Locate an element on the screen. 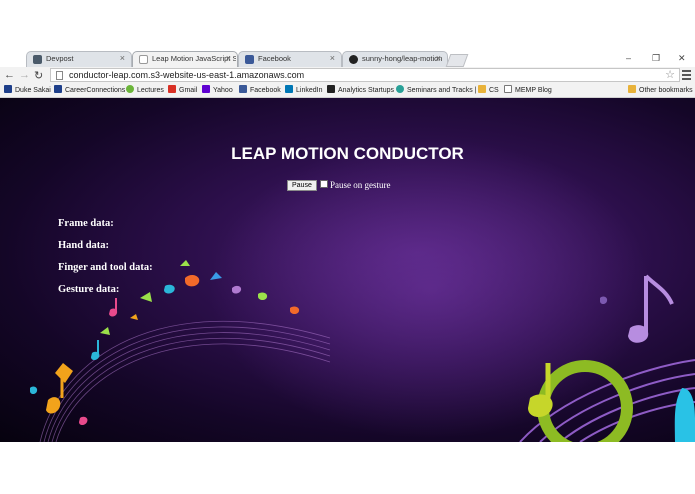 The width and height of the screenshot is (695, 494). new-tab-button is located at coordinates (457, 60).